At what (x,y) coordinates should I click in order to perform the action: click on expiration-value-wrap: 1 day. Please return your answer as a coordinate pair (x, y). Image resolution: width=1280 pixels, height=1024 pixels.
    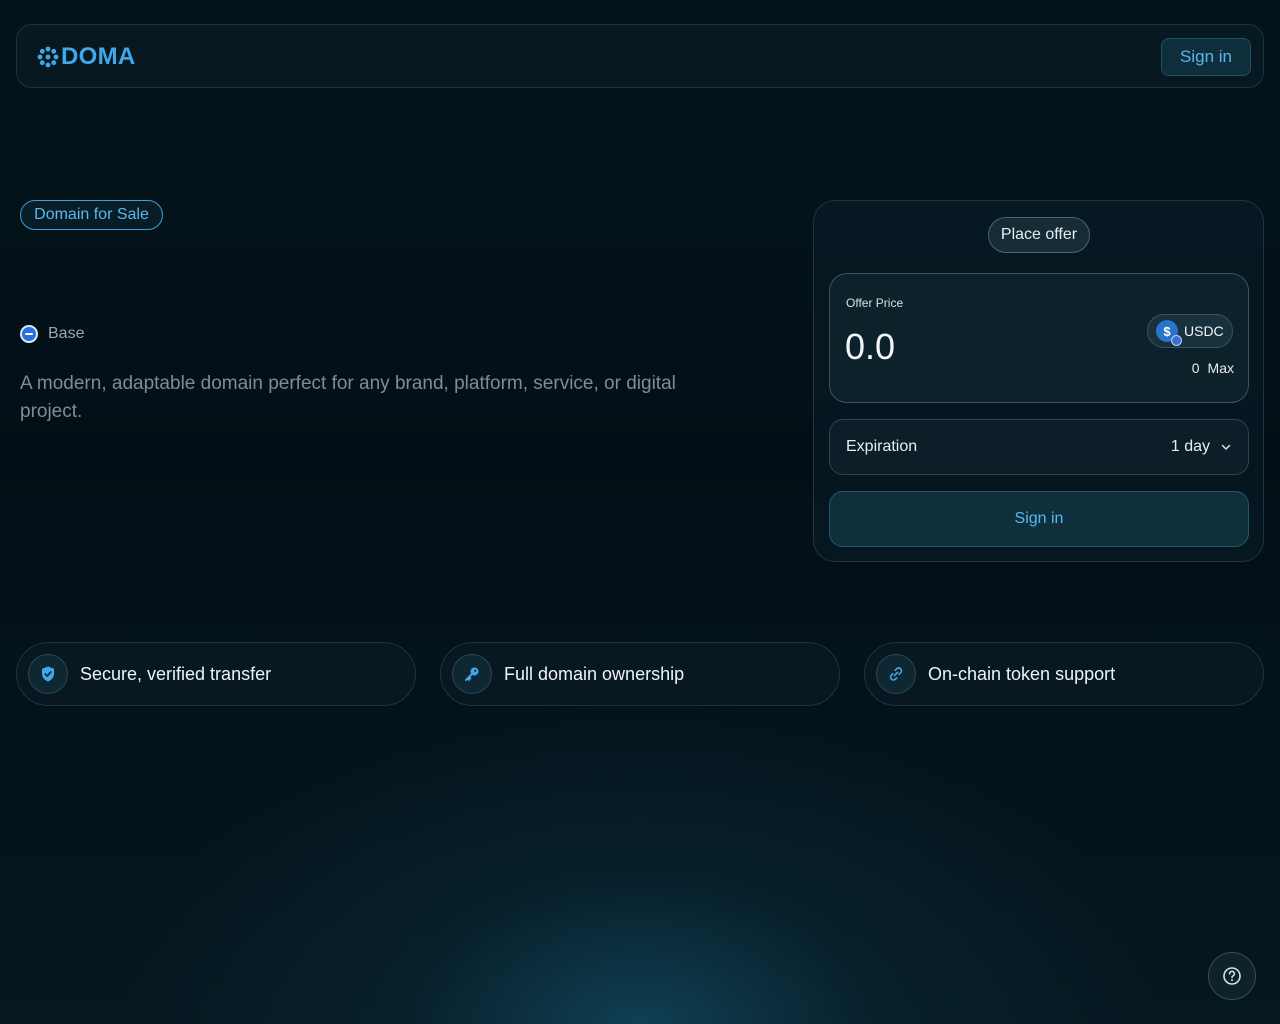
    Looking at the image, I should click on (1201, 447).